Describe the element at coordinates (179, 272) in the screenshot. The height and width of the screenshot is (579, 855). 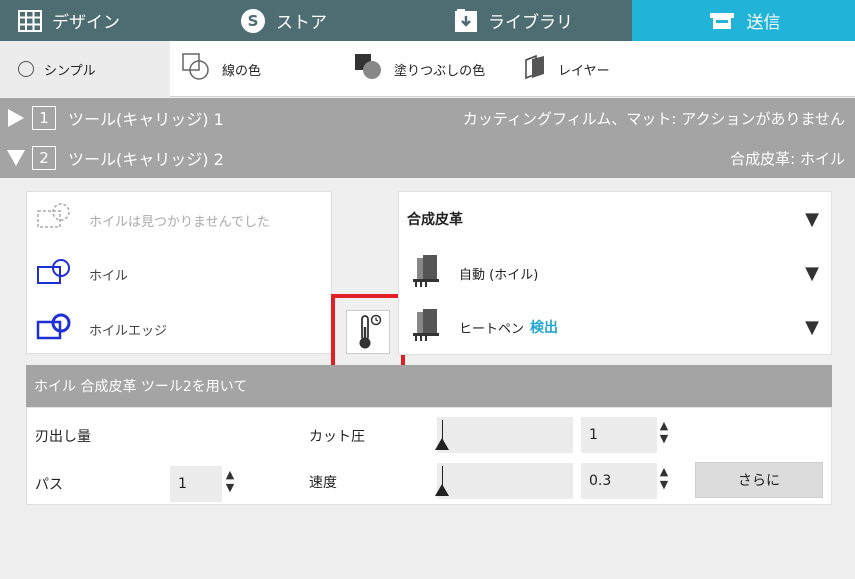
I see `blade-options-panel: ホイルは見つかりませんでした ホイル ホイルエッジ` at that location.